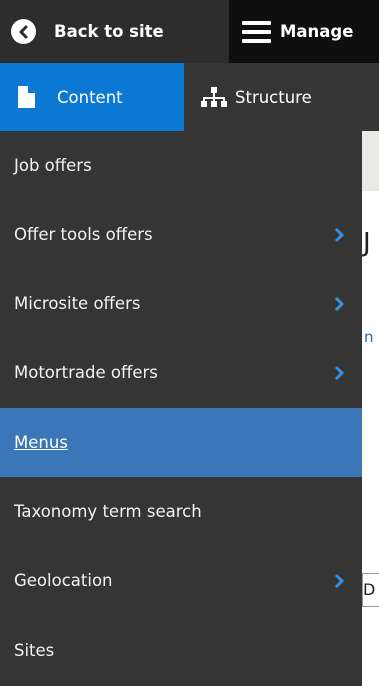  What do you see at coordinates (273, 97) in the screenshot?
I see `tab-structure-label: Structure` at bounding box center [273, 97].